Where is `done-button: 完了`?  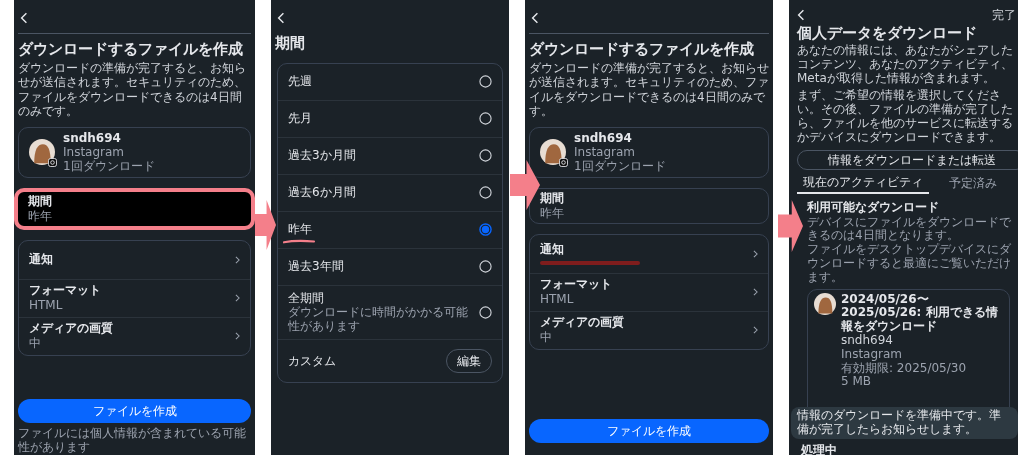
done-button: 完了 is located at coordinates (1004, 15).